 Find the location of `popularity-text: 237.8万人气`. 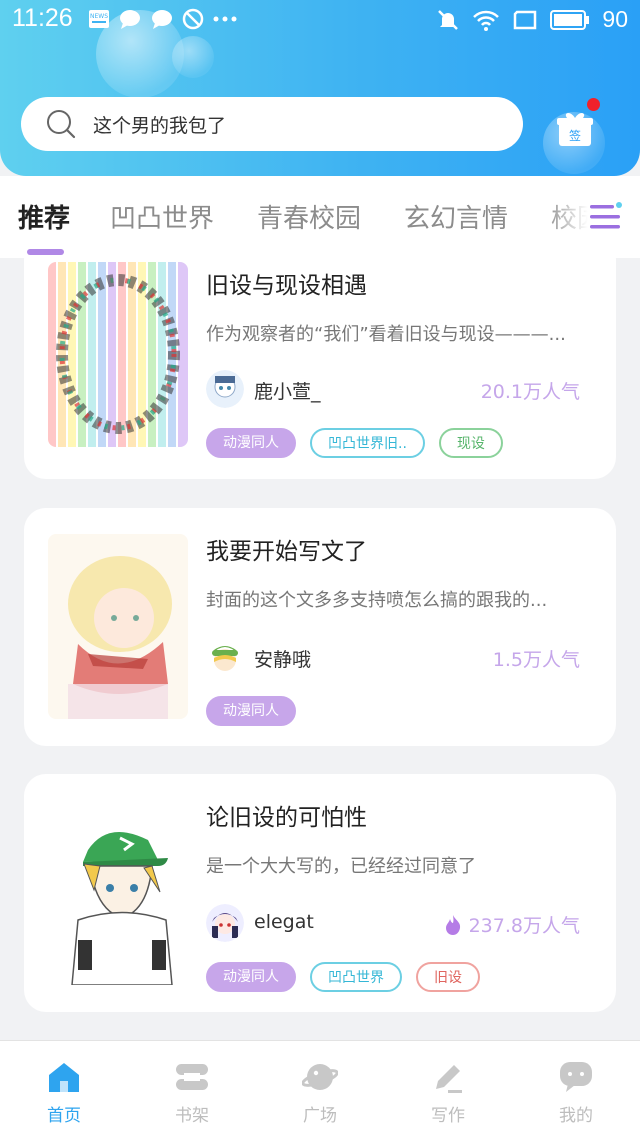

popularity-text: 237.8万人气 is located at coordinates (524, 926).